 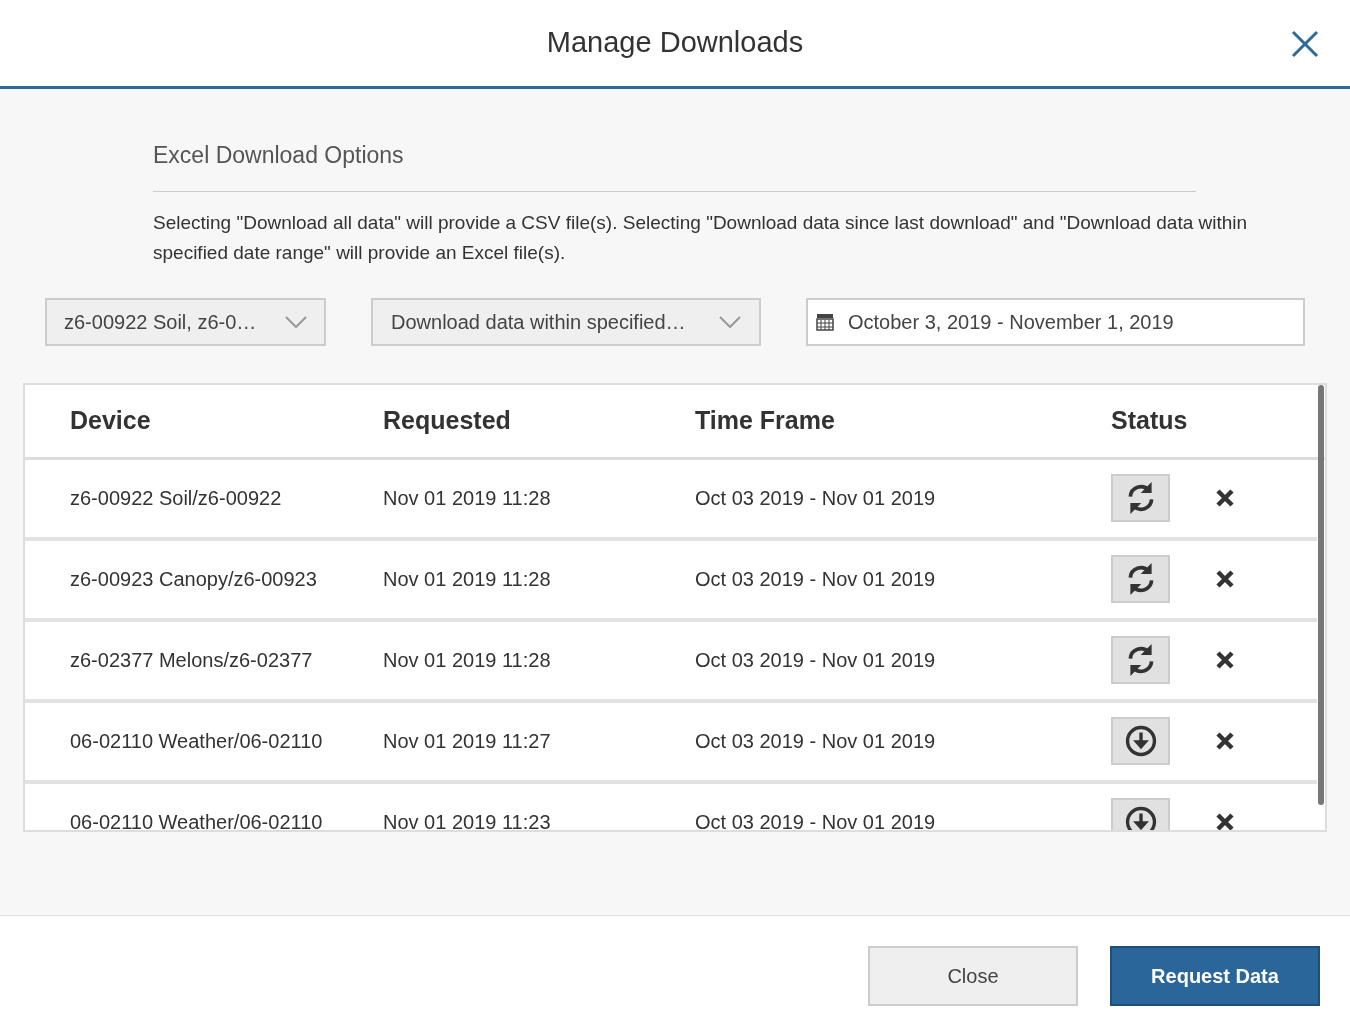 I want to click on table-cell: z6-00922 Soil/z6-00922, so click(x=176, y=498).